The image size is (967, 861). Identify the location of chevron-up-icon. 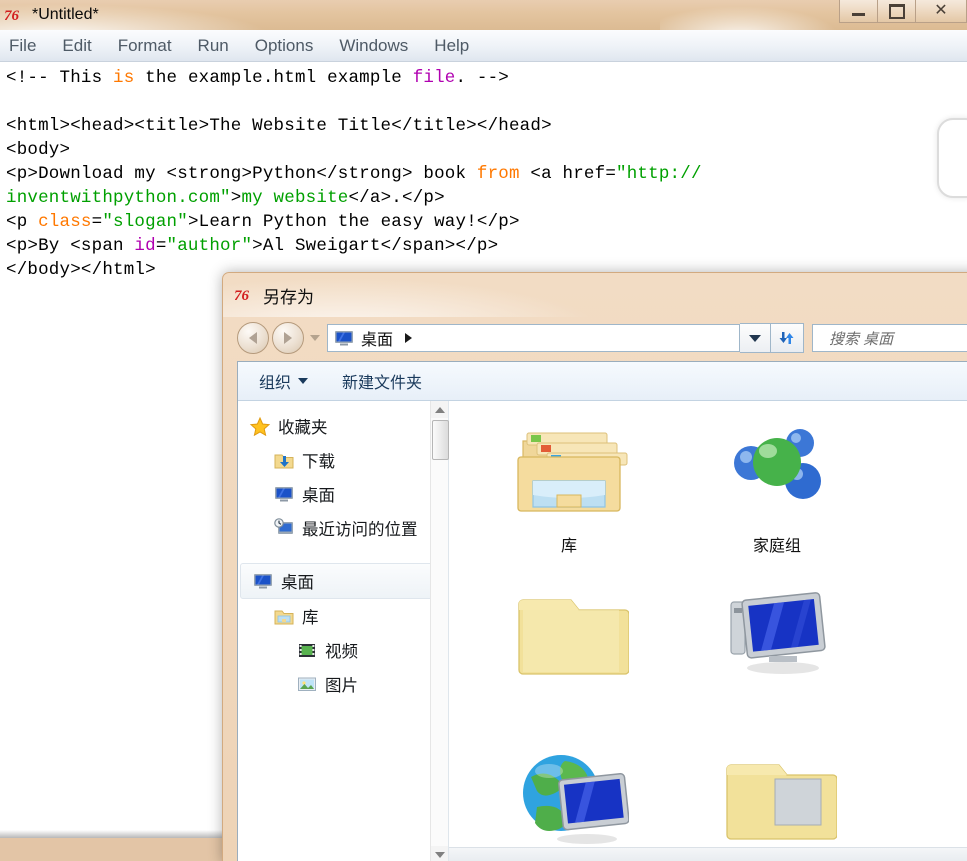
(439, 409).